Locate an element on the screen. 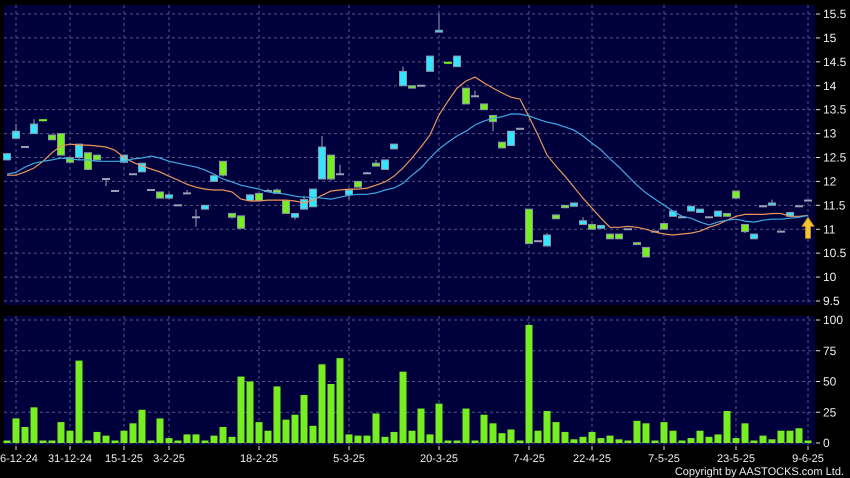 This screenshot has width=850, height=478. axis-label: 13.5 is located at coordinates (834, 109).